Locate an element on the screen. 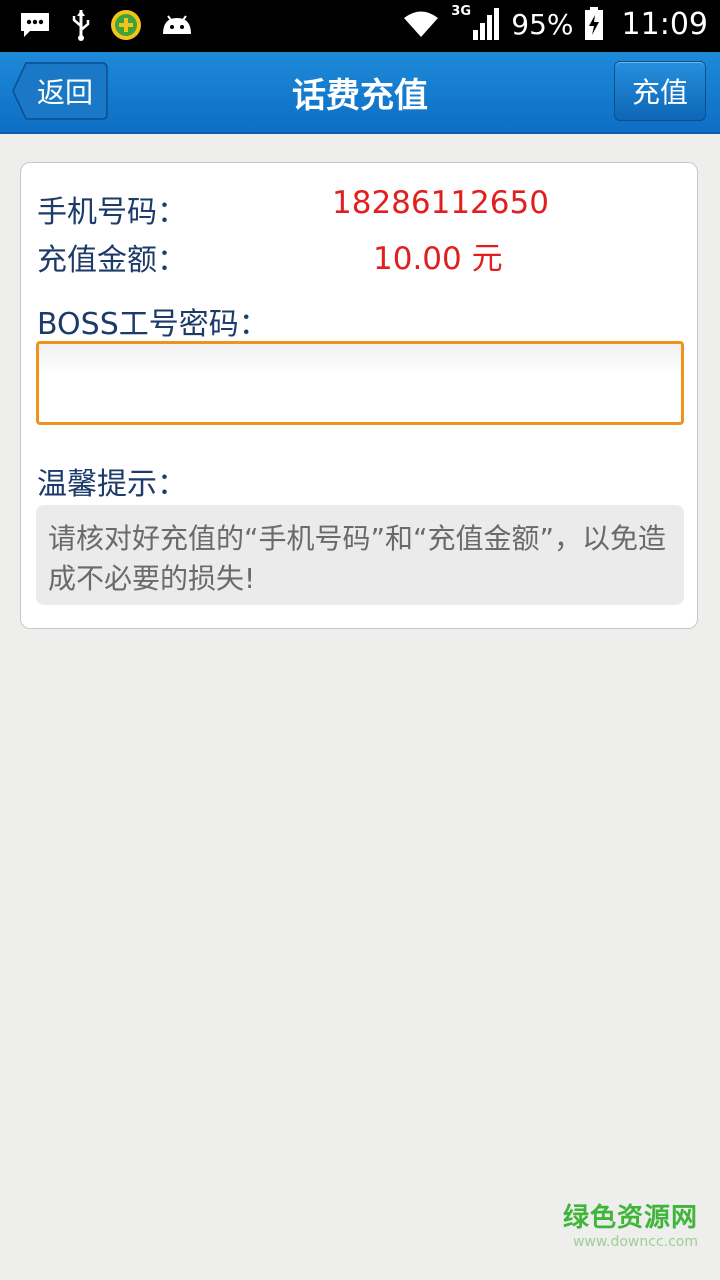  watermark-url: www.downcc.com is located at coordinates (635, 1242).